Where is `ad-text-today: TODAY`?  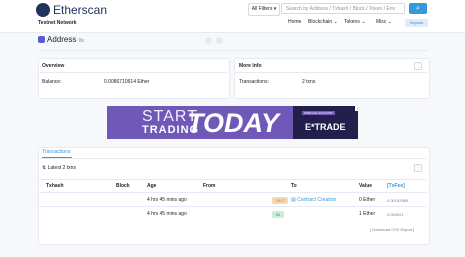 ad-text-today: TODAY is located at coordinates (233, 123).